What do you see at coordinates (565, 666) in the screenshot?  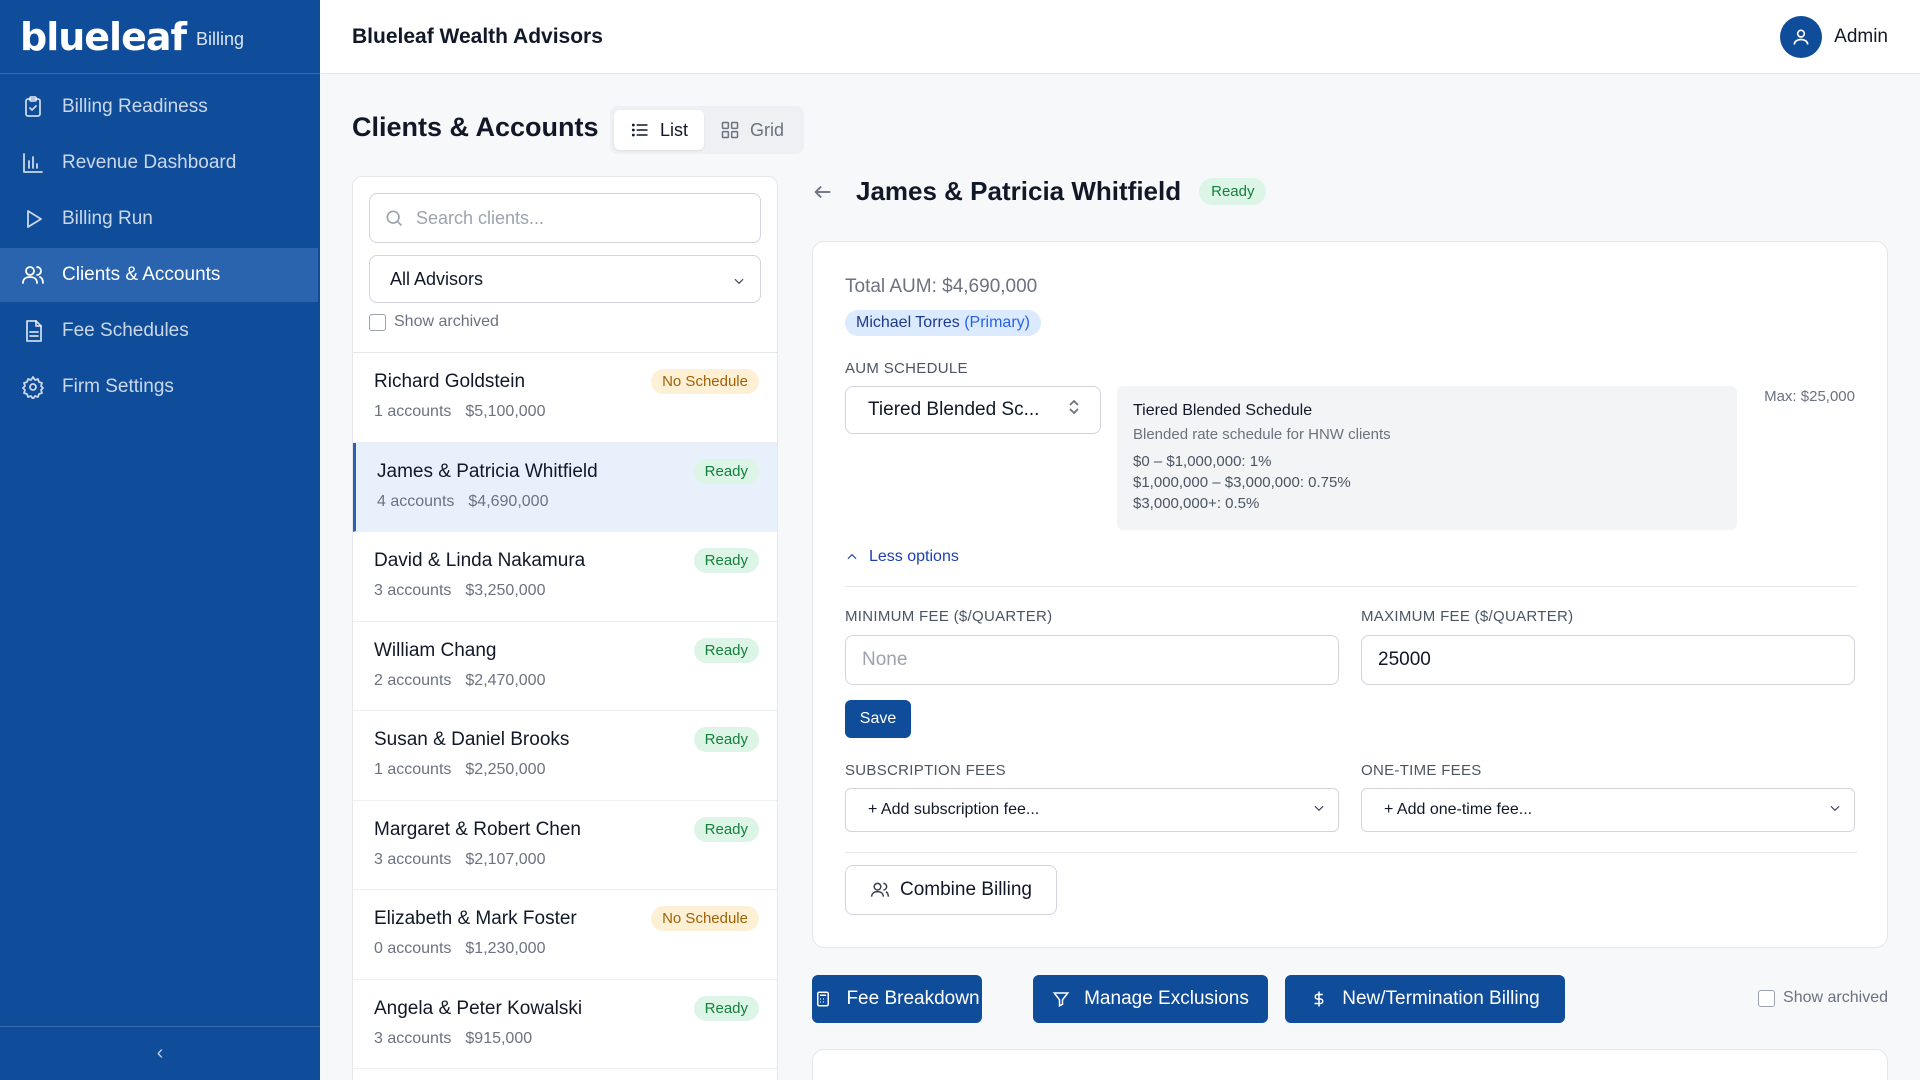 I see `list-item: William Chang 2 accounts $2,470,000 Ready` at bounding box center [565, 666].